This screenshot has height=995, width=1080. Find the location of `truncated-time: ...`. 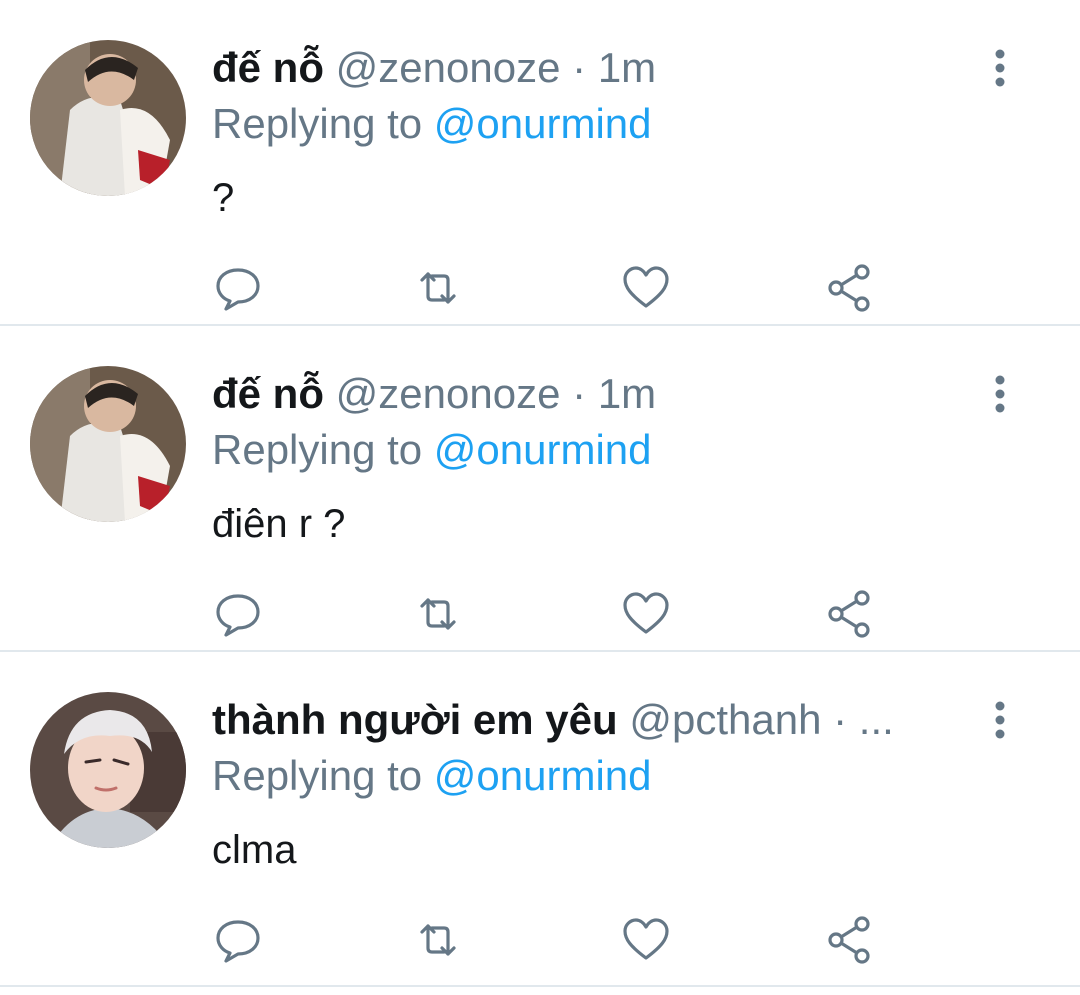

truncated-time: ... is located at coordinates (876, 719).